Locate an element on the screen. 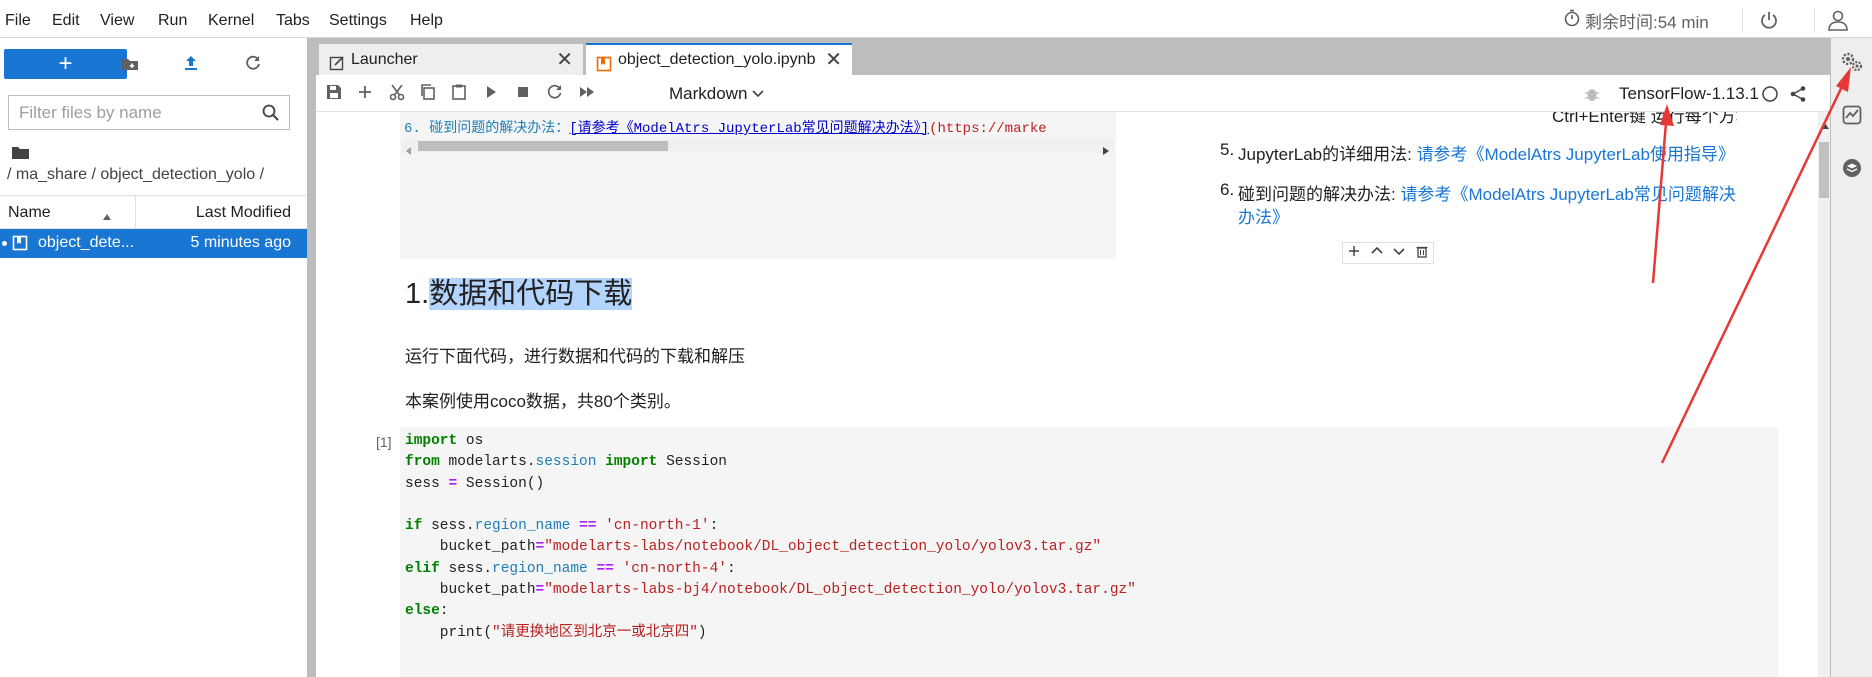 Image resolution: width=1872 pixels, height=677 pixels. scroll-left-icon is located at coordinates (409, 151).